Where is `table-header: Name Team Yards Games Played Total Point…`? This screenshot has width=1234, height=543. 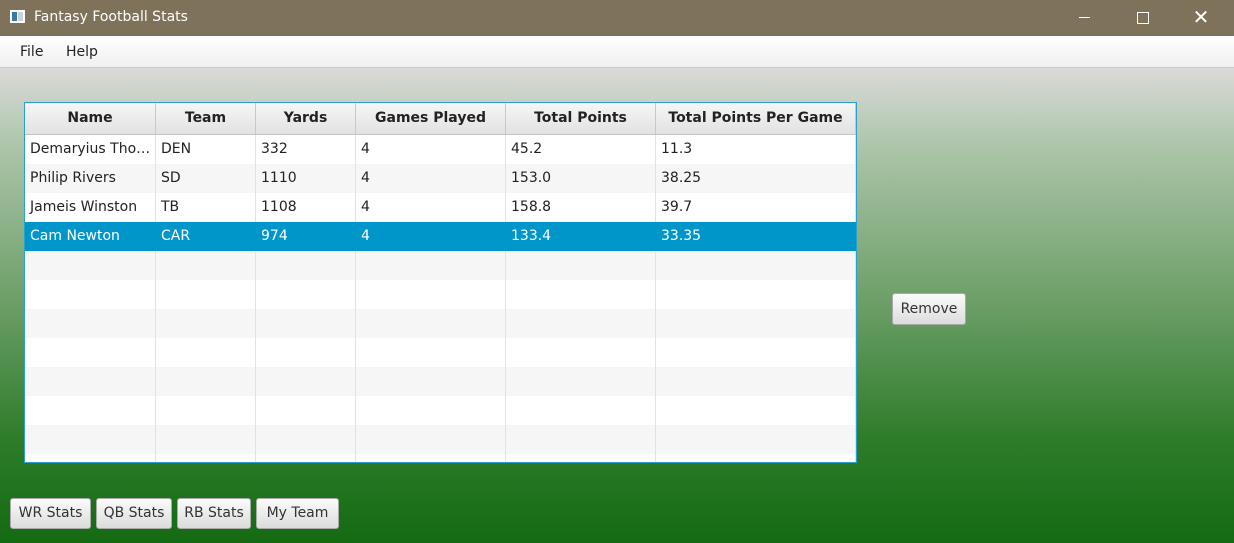
table-header: Name Team Yards Games Played Total Point… is located at coordinates (440, 119).